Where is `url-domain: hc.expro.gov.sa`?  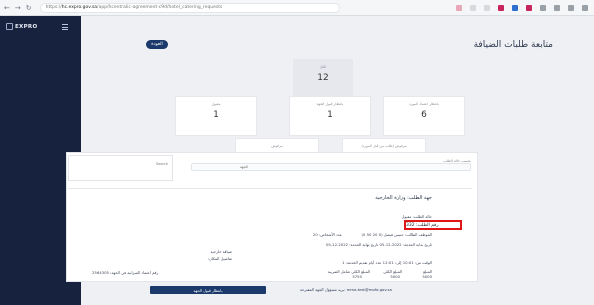 url-domain: hc.expro.gov.sa is located at coordinates (79, 7).